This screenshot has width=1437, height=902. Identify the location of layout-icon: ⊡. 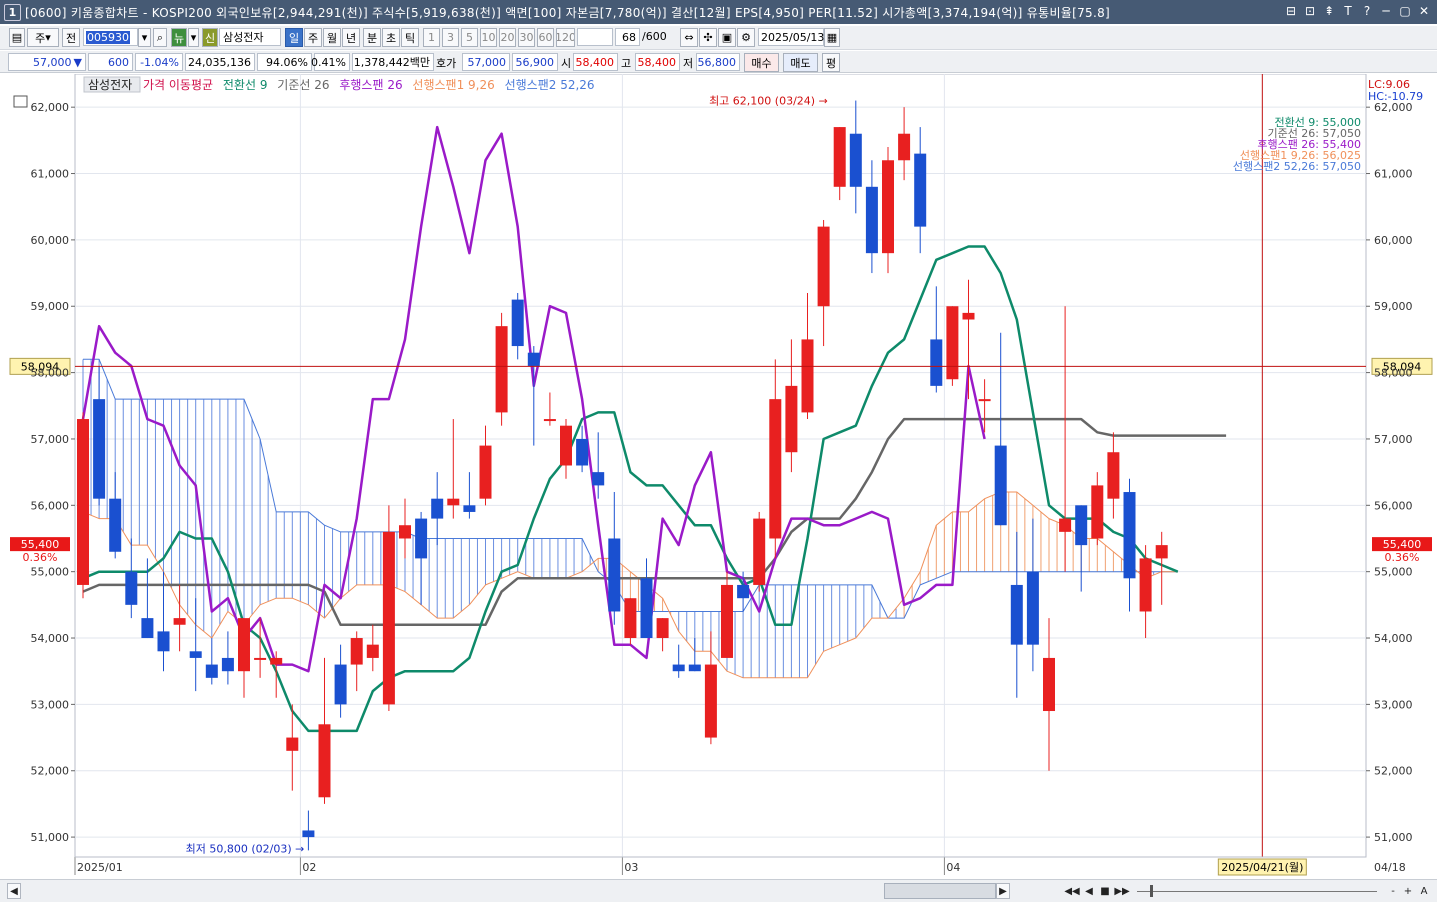
(1310, 11).